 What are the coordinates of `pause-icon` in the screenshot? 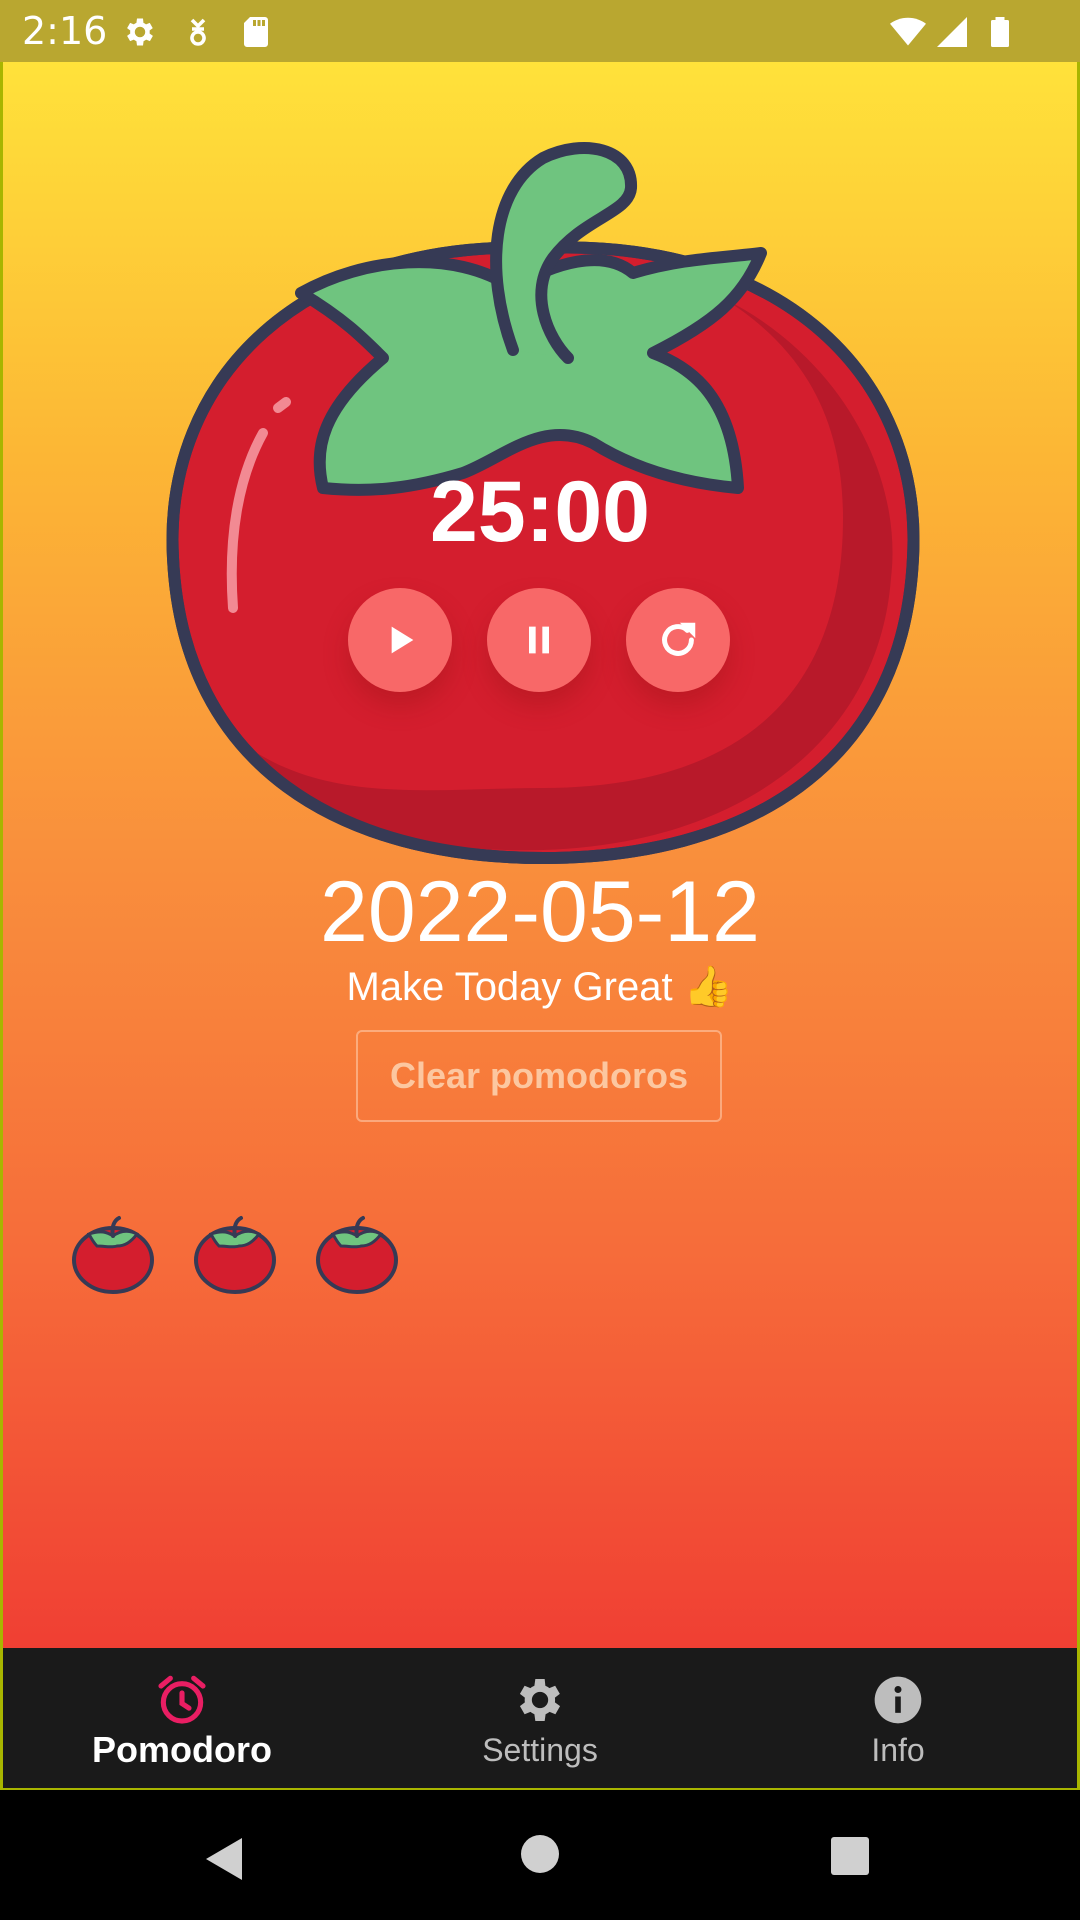 It's located at (539, 640).